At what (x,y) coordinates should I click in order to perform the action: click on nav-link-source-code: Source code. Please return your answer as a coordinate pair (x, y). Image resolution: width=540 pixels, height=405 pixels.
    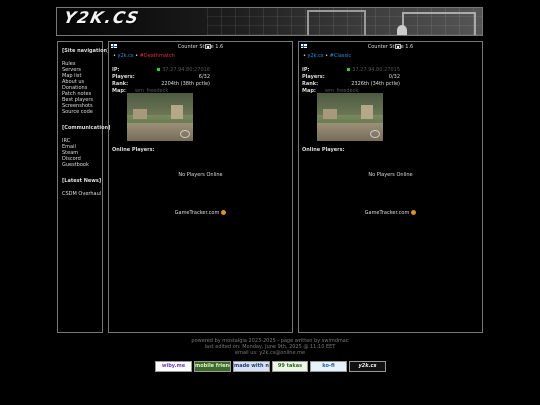
    Looking at the image, I should click on (77, 112).